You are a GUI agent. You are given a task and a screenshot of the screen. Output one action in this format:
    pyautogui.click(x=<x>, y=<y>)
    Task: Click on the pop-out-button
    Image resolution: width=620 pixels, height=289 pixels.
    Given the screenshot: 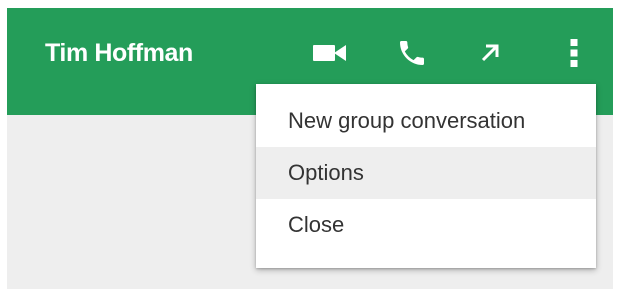 What is the action you would take?
    pyautogui.click(x=490, y=53)
    